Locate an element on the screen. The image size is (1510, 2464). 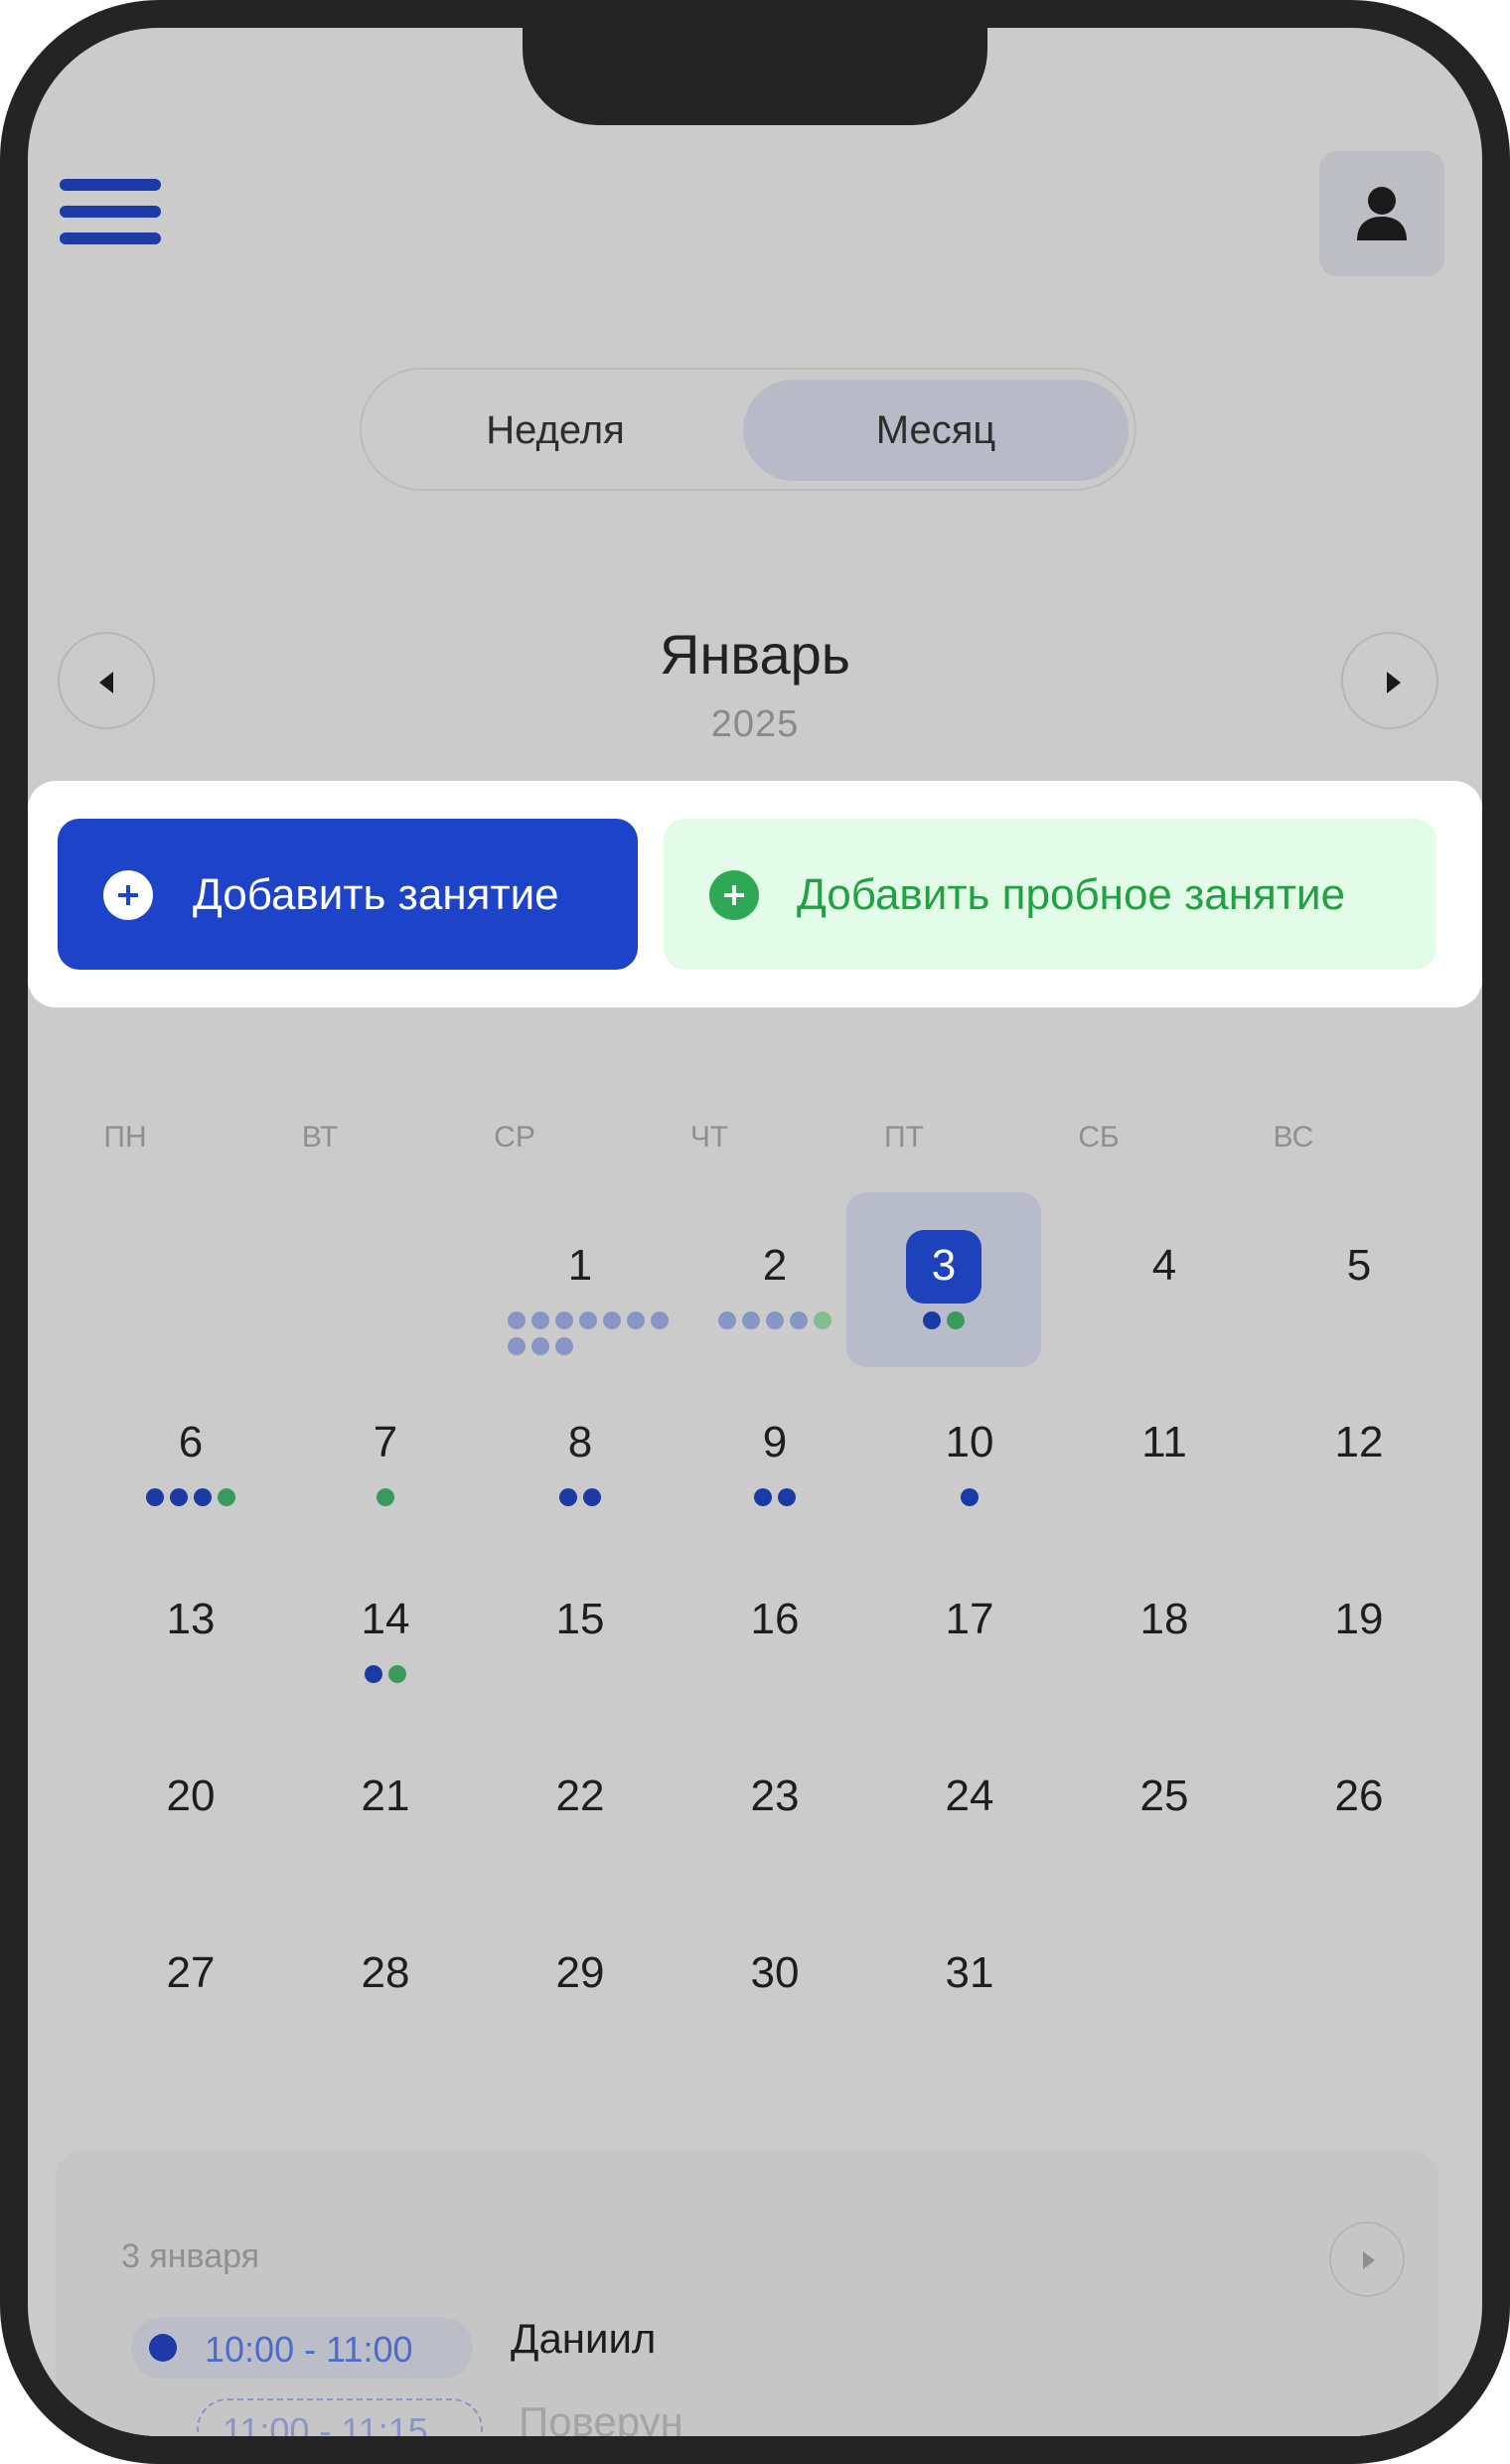
day-number: 25 is located at coordinates (1164, 1795).